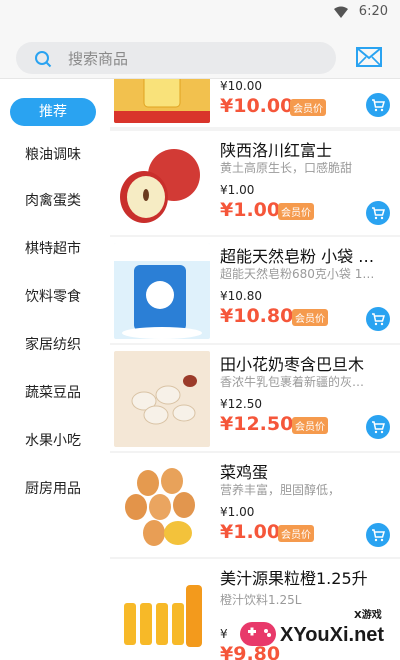 Image resolution: width=400 pixels, height=660 pixels. Describe the element at coordinates (162, 185) in the screenshot. I see `product-image-apple` at that location.